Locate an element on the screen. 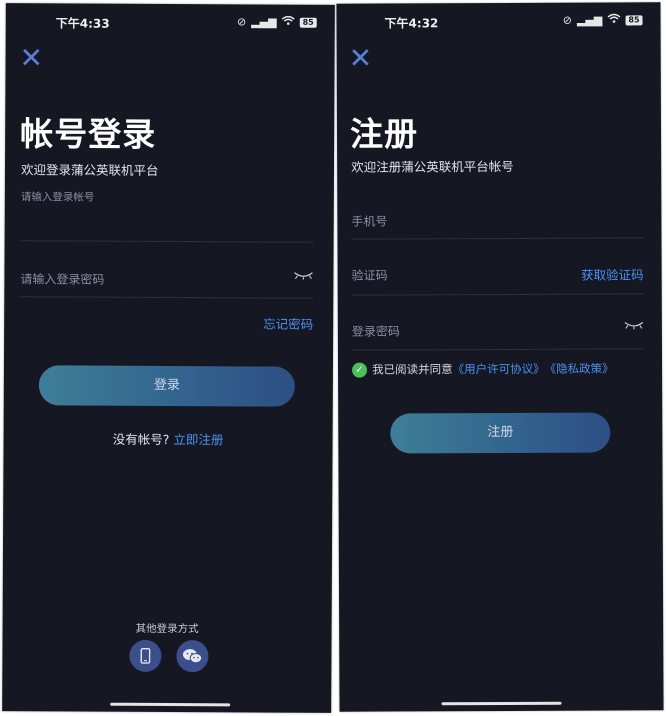 The height and width of the screenshot is (716, 666). phone-icon is located at coordinates (145, 655).